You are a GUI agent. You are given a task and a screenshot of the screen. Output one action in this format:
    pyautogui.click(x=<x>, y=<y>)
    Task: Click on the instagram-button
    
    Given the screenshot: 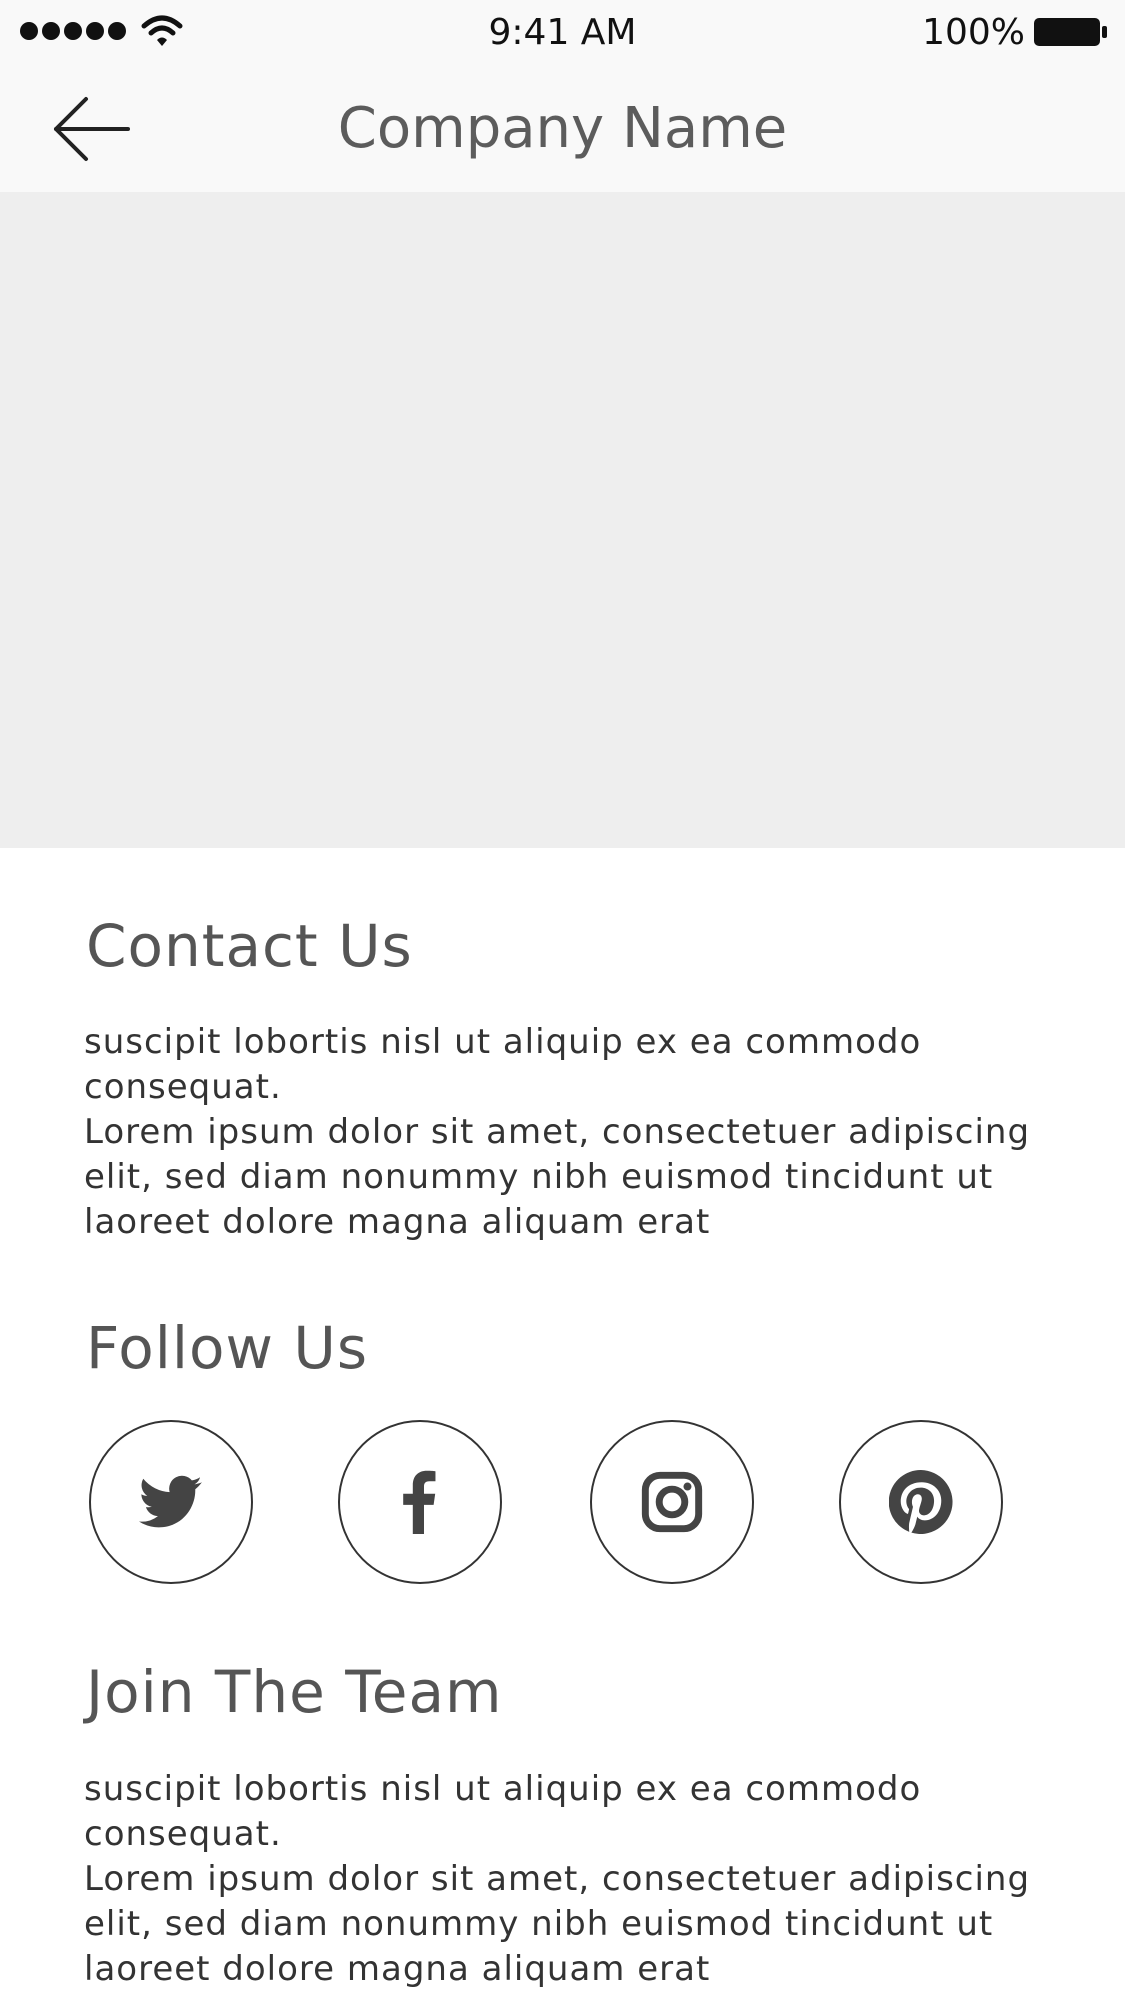 What is the action you would take?
    pyautogui.click(x=672, y=1502)
    